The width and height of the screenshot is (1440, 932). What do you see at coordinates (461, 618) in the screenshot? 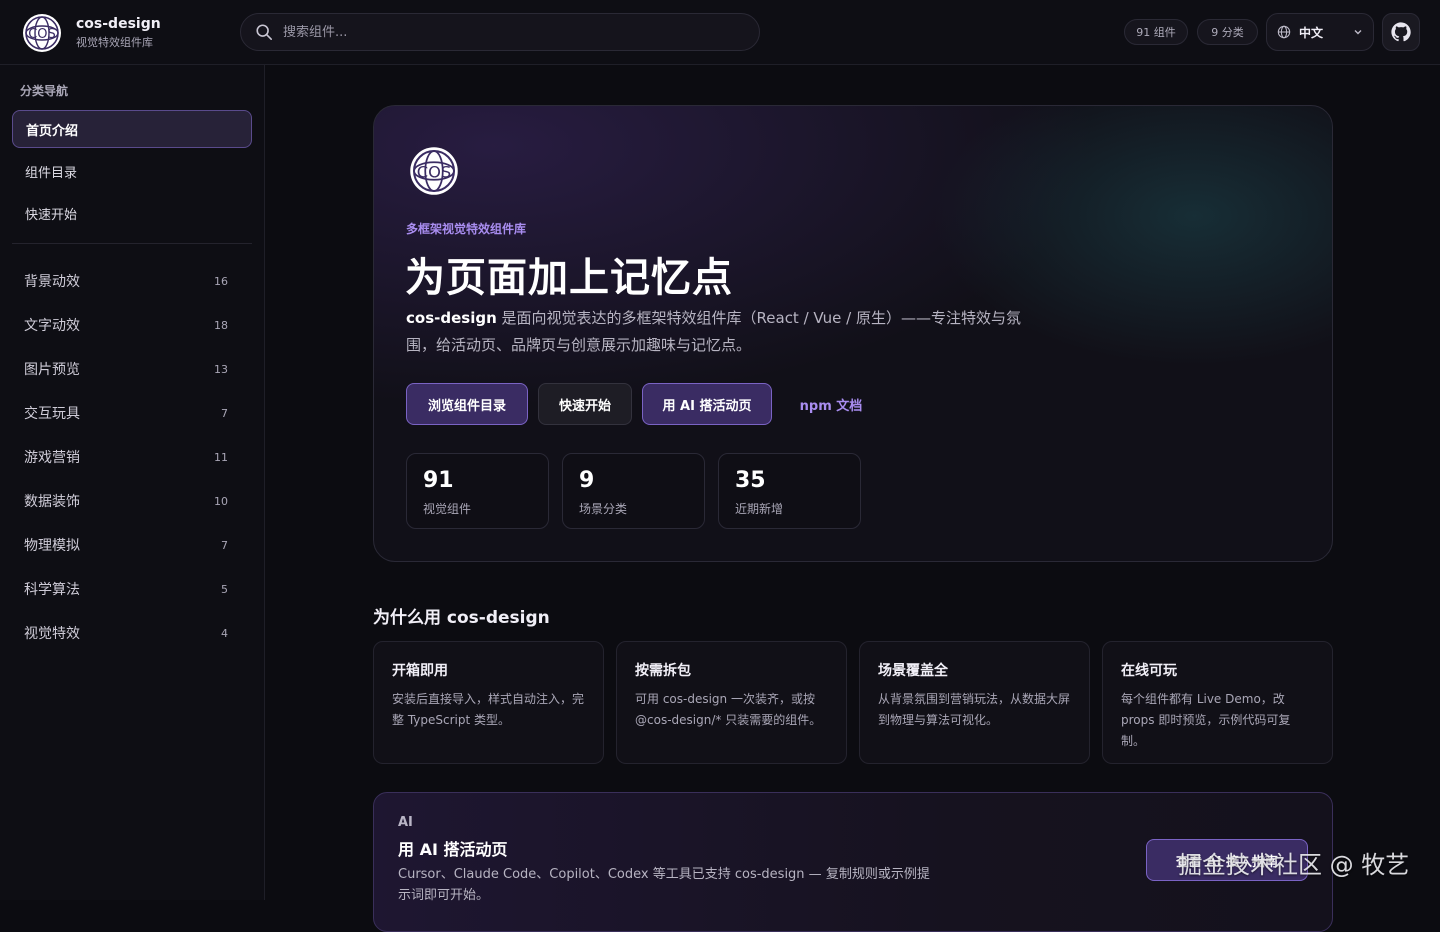
I see `why-section-title: 为什么用 cos-design` at bounding box center [461, 618].